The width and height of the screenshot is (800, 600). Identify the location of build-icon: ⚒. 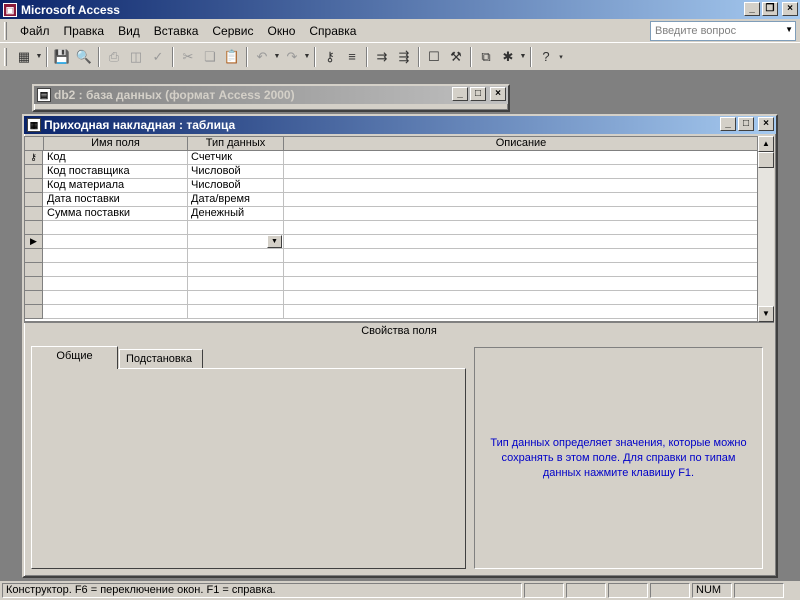
(456, 57).